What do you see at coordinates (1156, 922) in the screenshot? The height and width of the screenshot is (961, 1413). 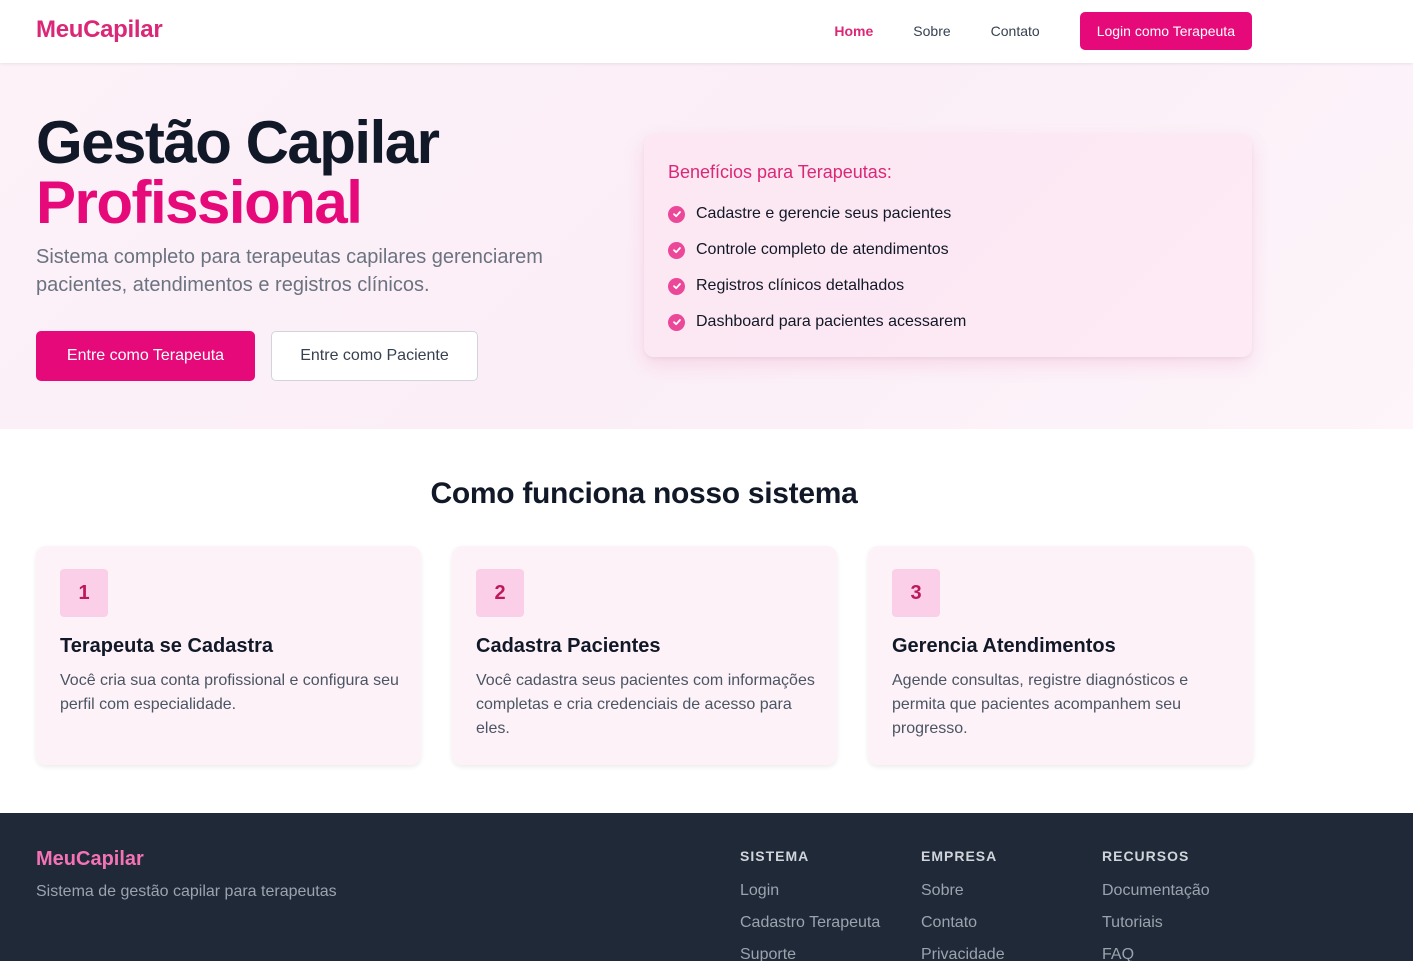 I see `footer-link-tutoriais: Tutoriais` at bounding box center [1156, 922].